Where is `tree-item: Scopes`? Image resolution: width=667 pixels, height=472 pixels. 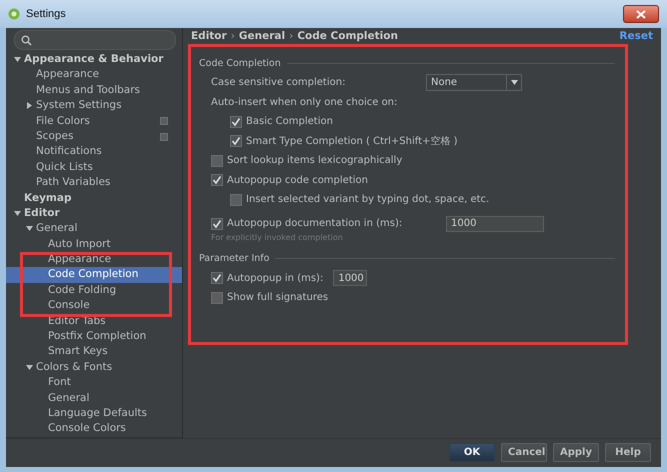
tree-item: Scopes is located at coordinates (94, 136).